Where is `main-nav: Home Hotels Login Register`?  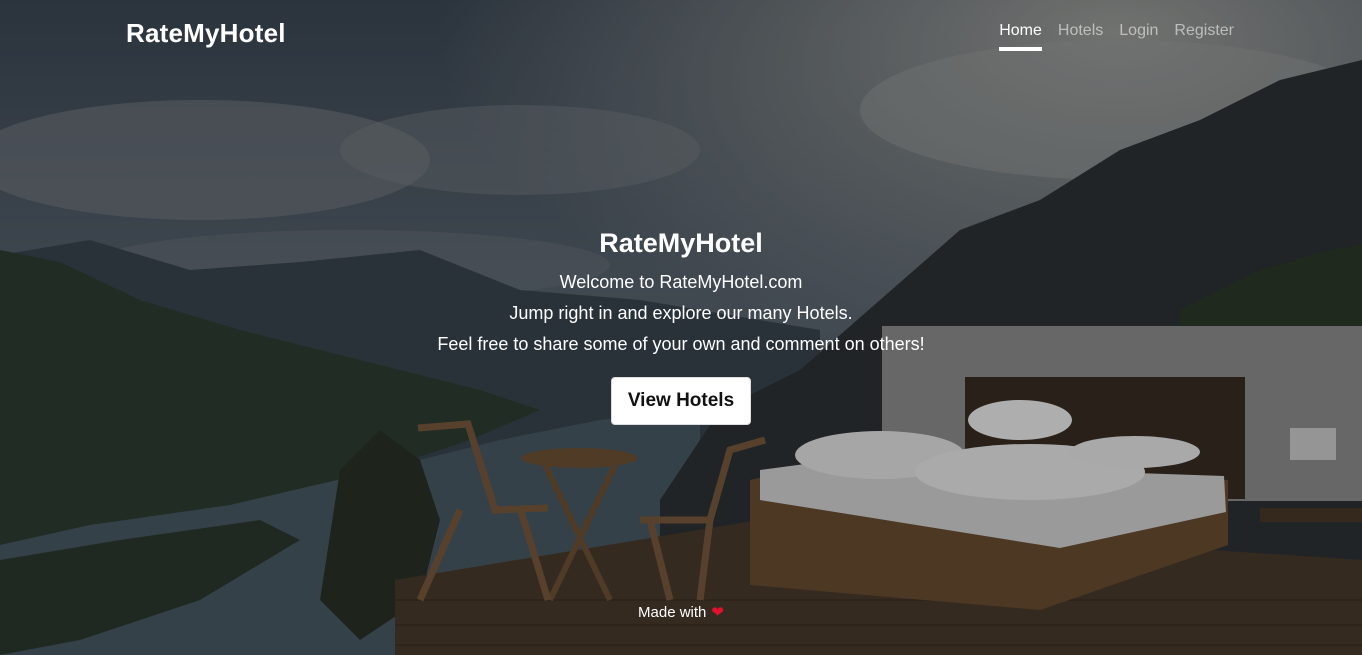
main-nav: Home Hotels Login Register is located at coordinates (1116, 36).